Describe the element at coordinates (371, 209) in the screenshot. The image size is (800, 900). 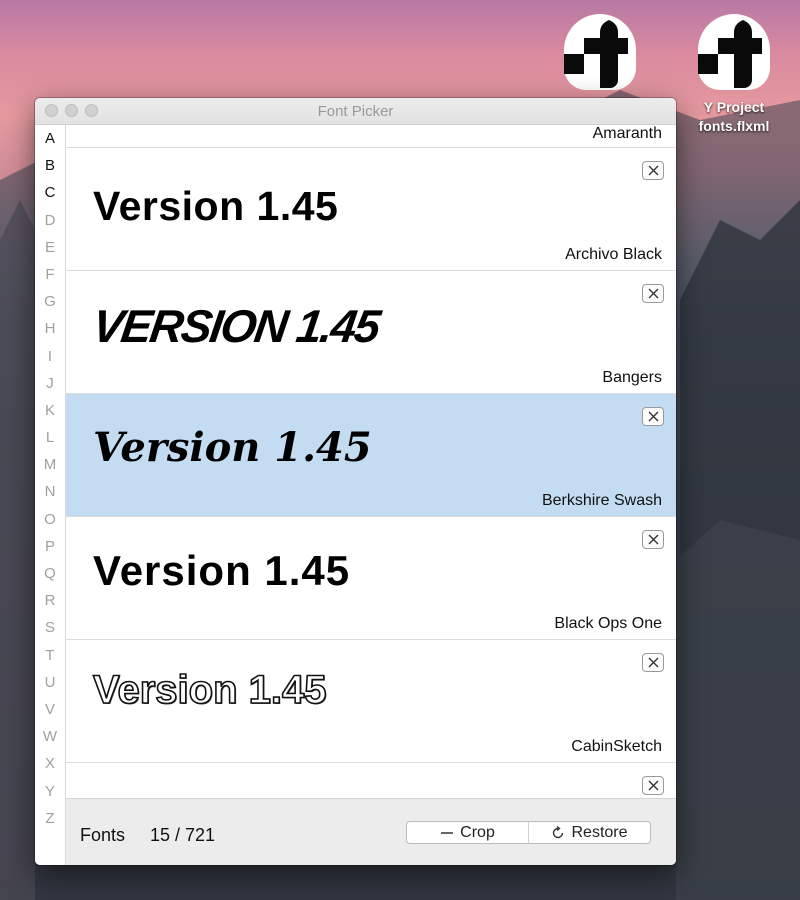
I see `font-row: Version 1.45 Archivo Black` at that location.